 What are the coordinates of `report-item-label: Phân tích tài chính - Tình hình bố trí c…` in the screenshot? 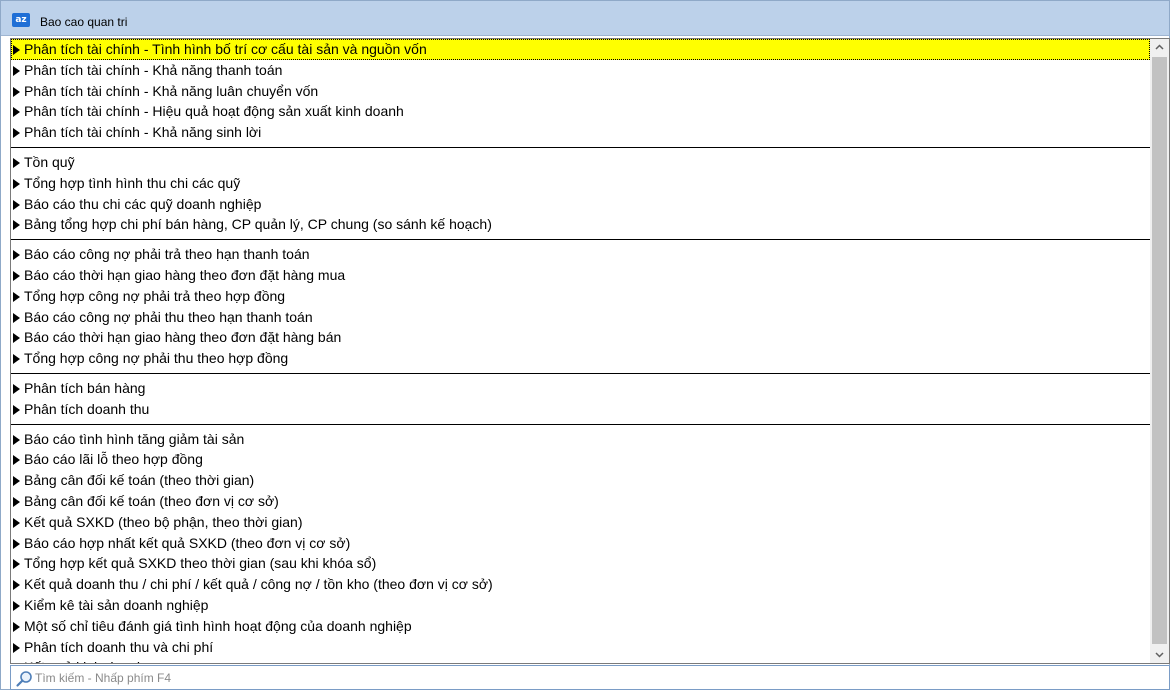 It's located at (225, 49).